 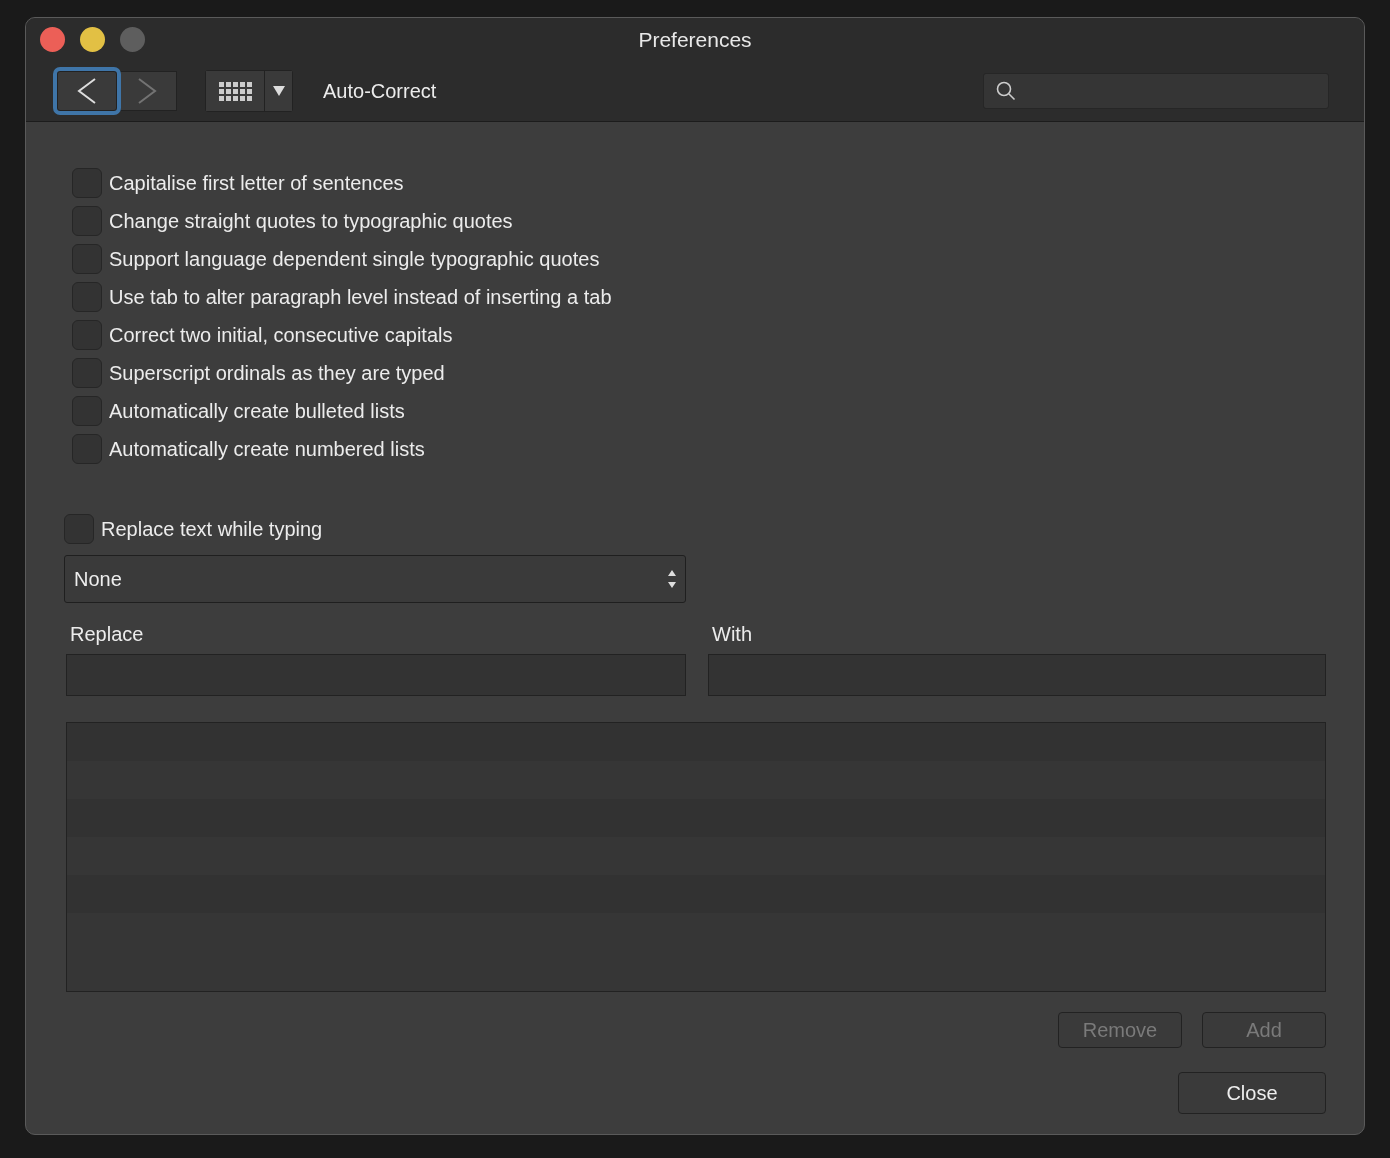 I want to click on close-button: Close, so click(x=1252, y=1093).